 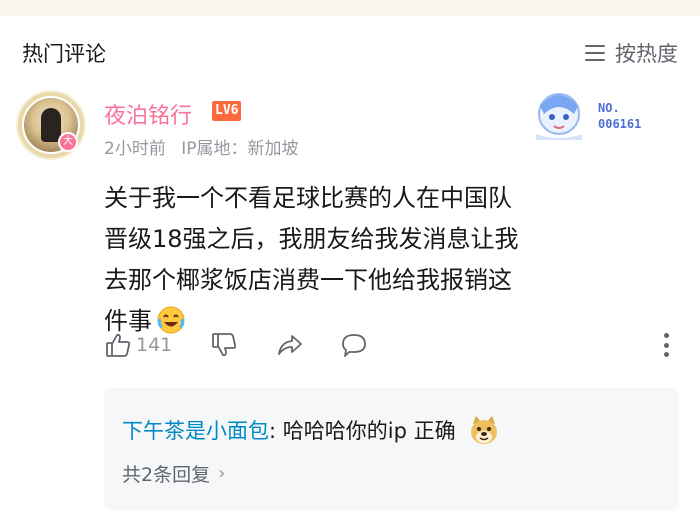 I want to click on comment-username: 夜泊铭行, so click(x=148, y=114).